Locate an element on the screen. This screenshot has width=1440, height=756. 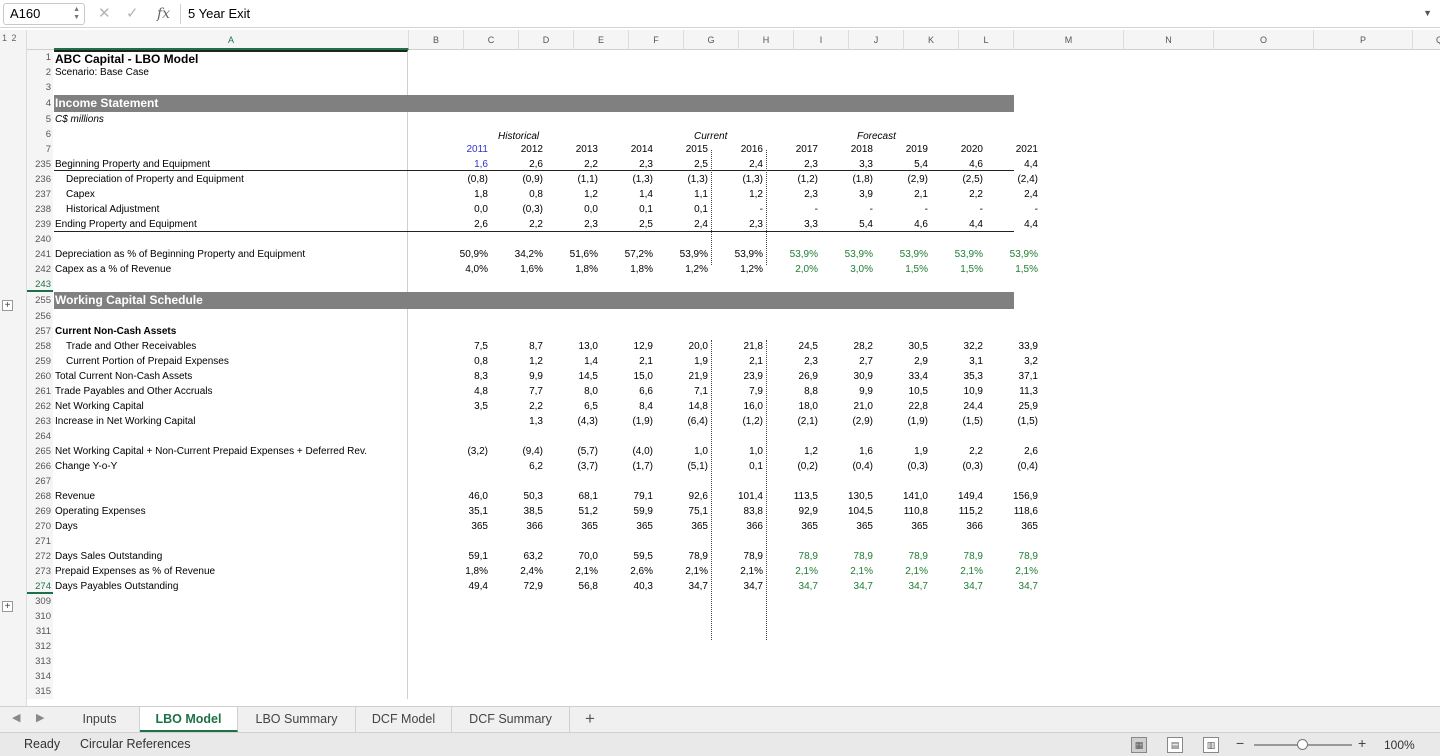
cell-label is located at coordinates (231, 481).